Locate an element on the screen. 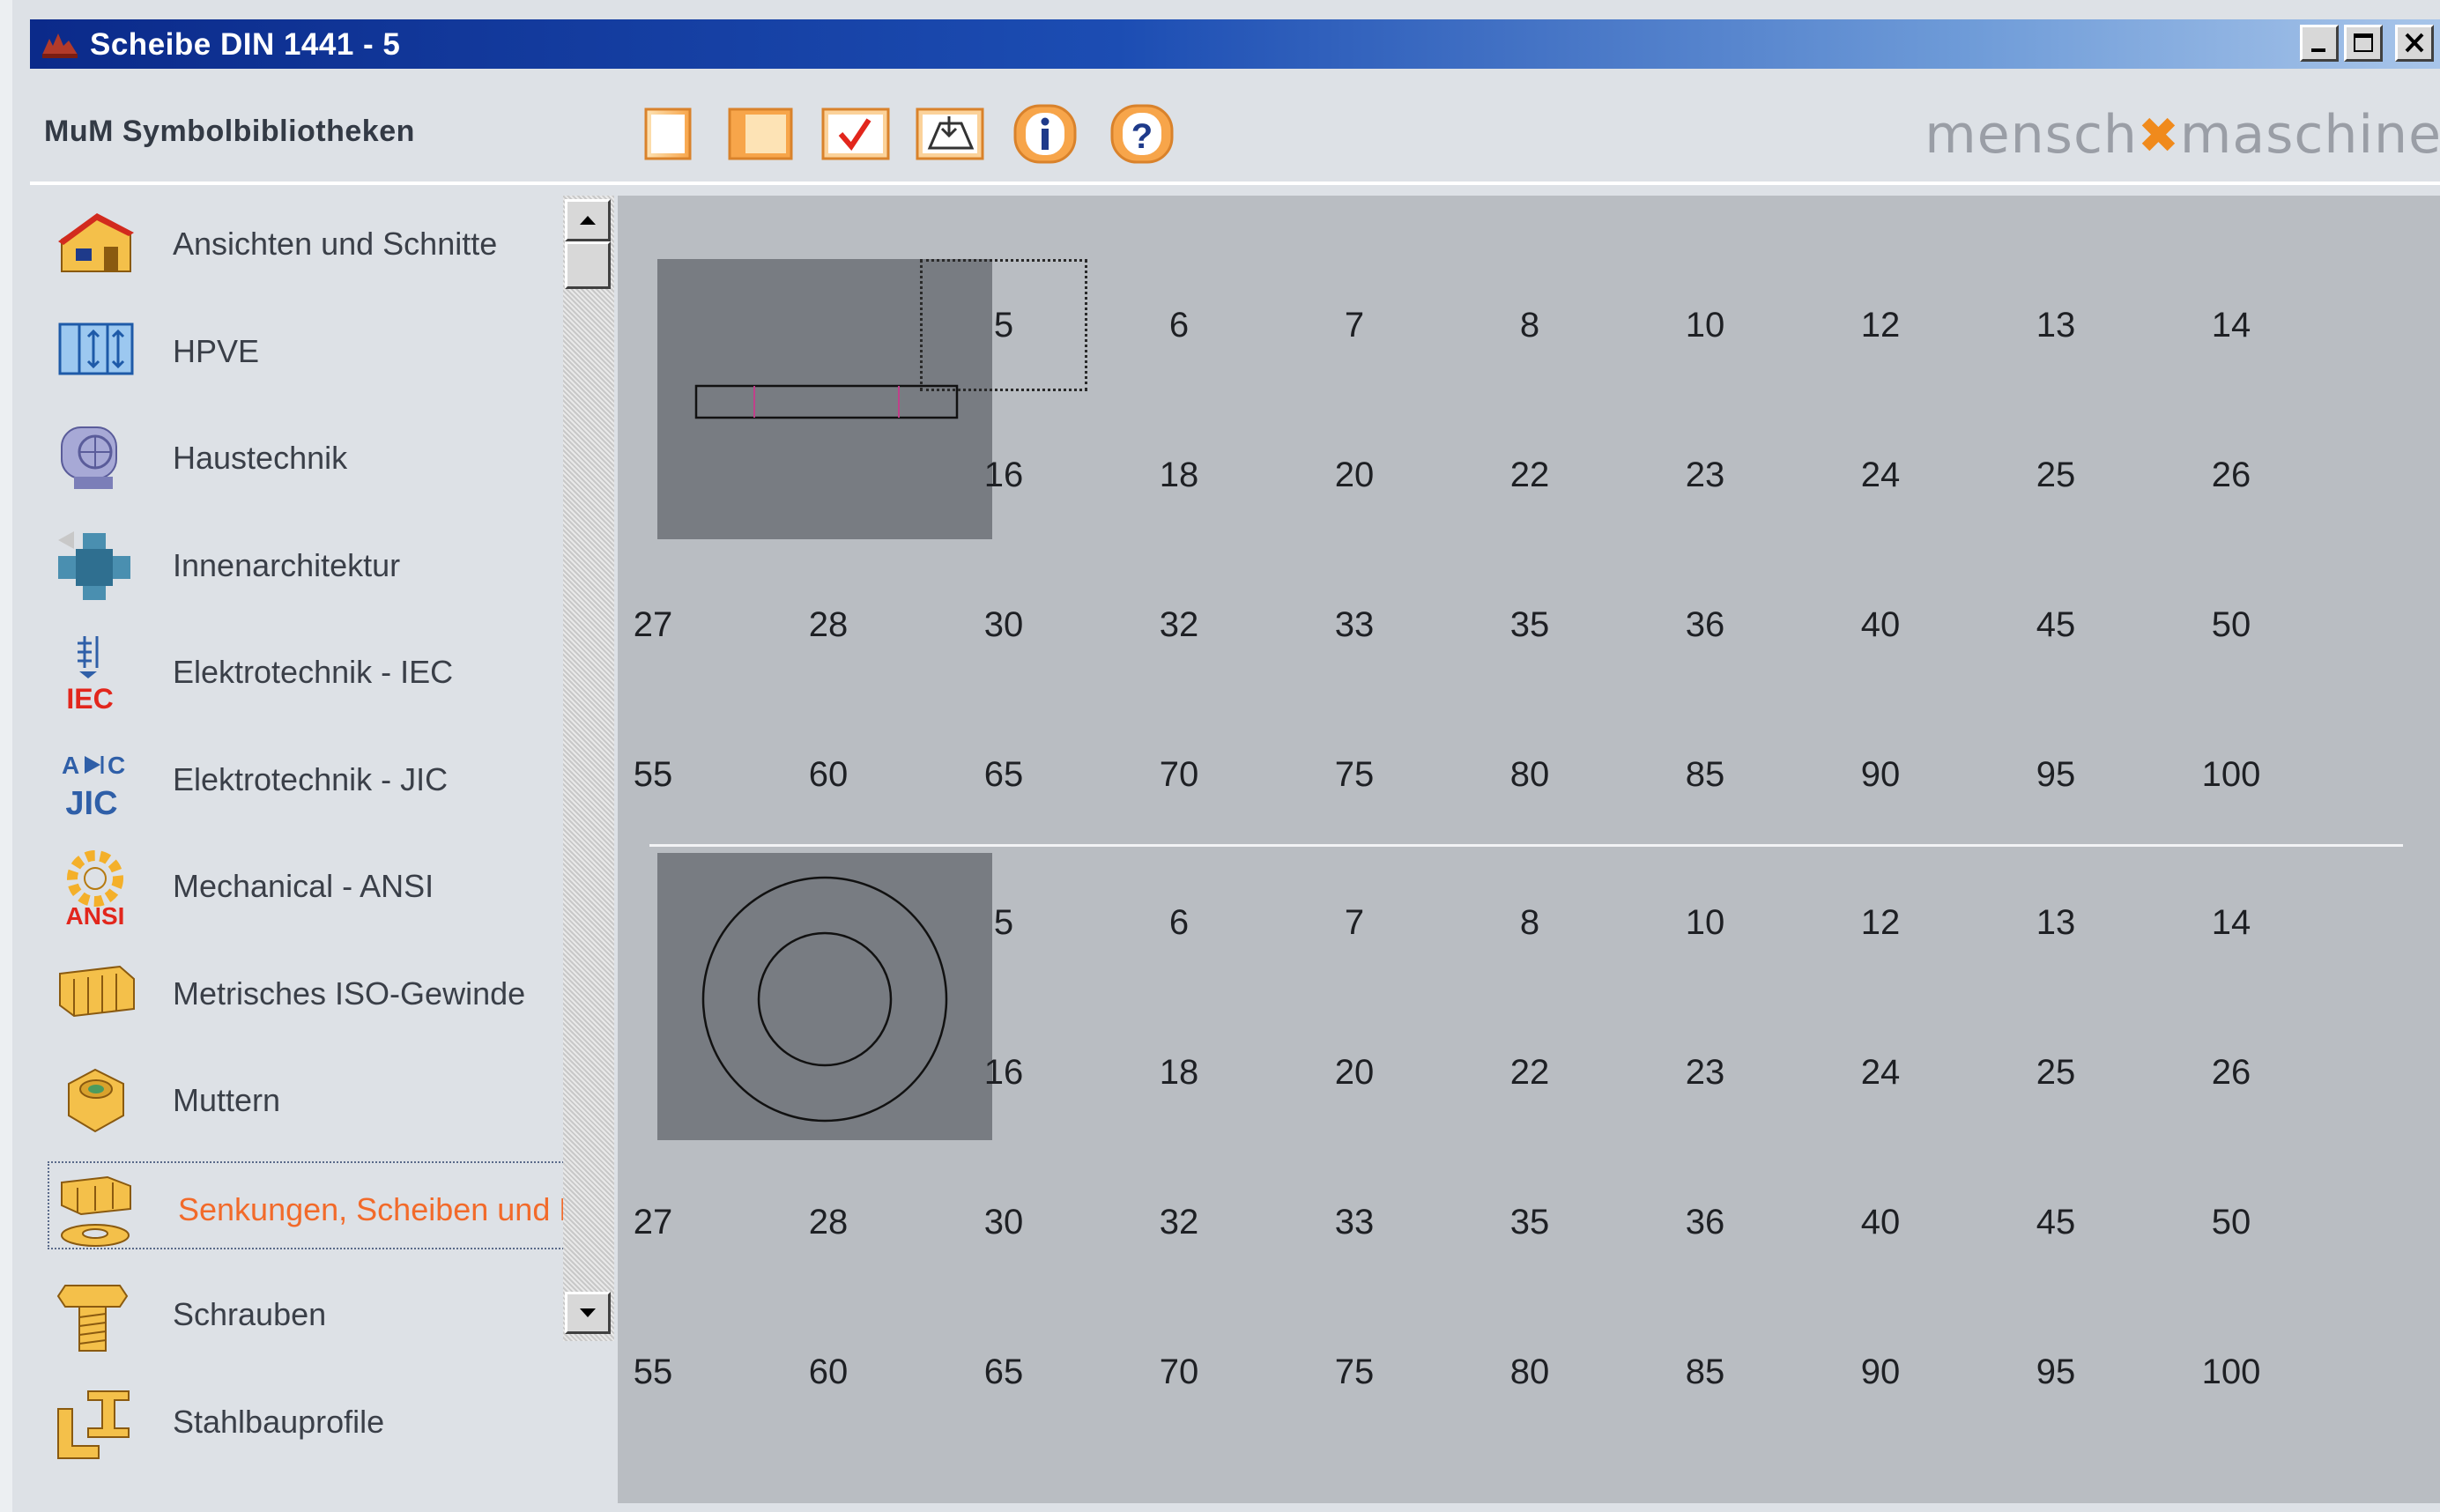 Image resolution: width=2440 pixels, height=1512 pixels. size-option-side: 26 is located at coordinates (2231, 475).